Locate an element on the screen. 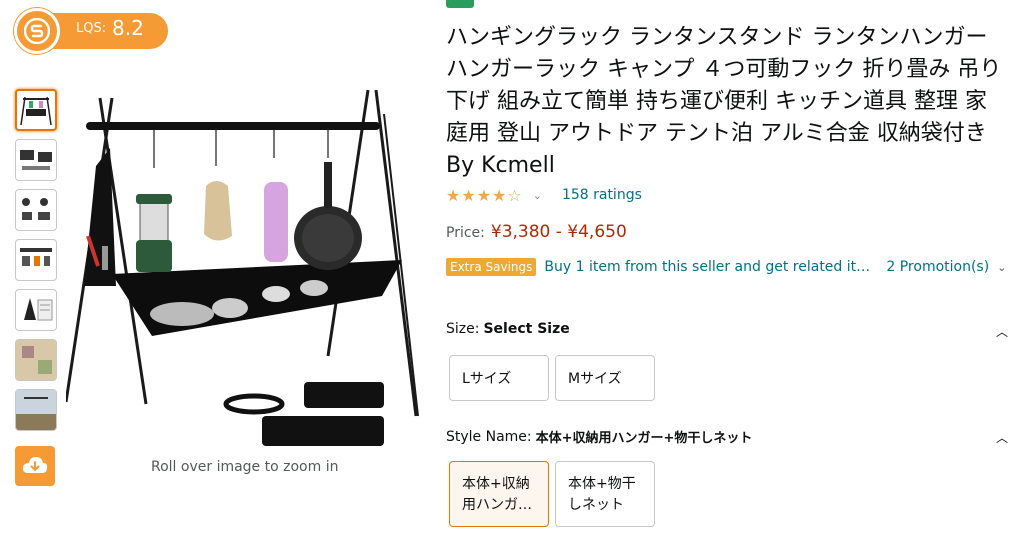 The image size is (1017, 538). lqs-badge: LQS: 8.2 is located at coordinates (91, 31).